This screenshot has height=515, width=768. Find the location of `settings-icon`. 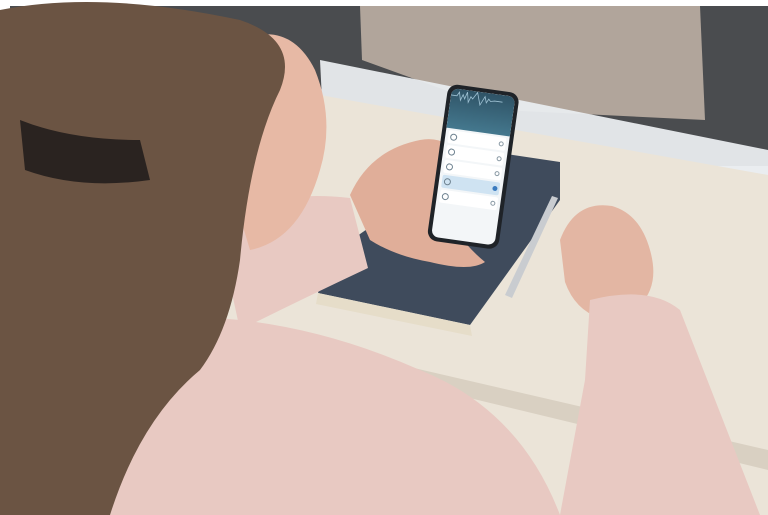

settings-icon is located at coordinates (449, 166).